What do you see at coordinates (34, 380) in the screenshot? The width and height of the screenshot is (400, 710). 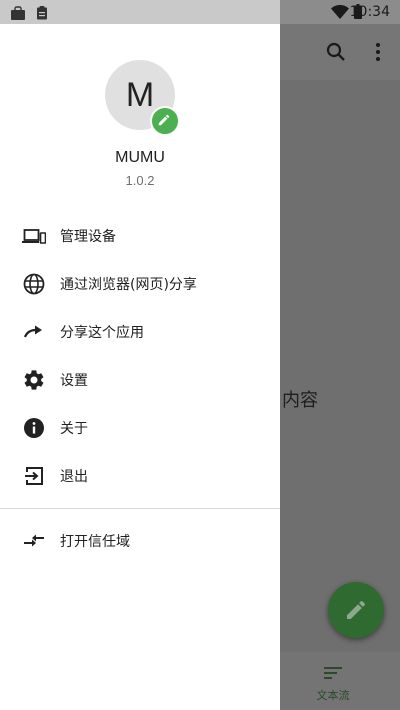 I see `gear-icon` at bounding box center [34, 380].